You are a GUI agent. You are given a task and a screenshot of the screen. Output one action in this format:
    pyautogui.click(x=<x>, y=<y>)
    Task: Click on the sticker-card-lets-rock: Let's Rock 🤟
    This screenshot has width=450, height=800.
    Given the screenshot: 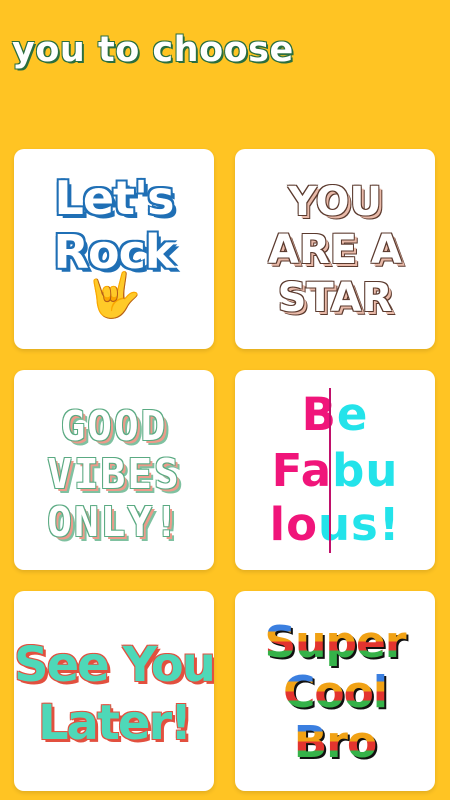 What is the action you would take?
    pyautogui.click(x=114, y=249)
    